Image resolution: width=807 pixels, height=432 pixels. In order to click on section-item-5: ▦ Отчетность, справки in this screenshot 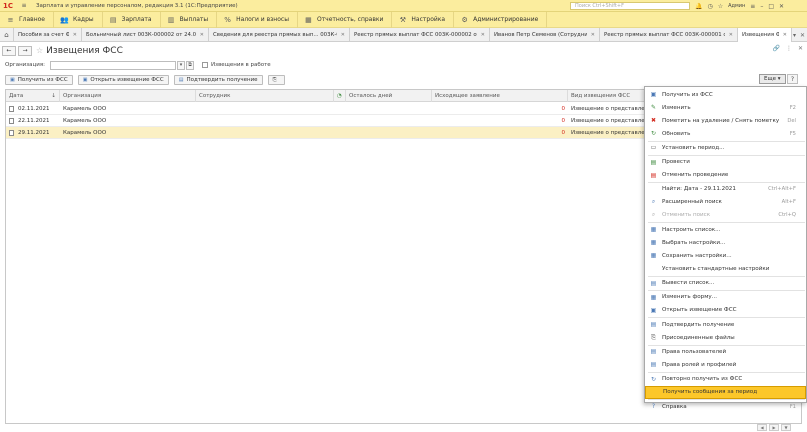, I will do `click(345, 19)`.